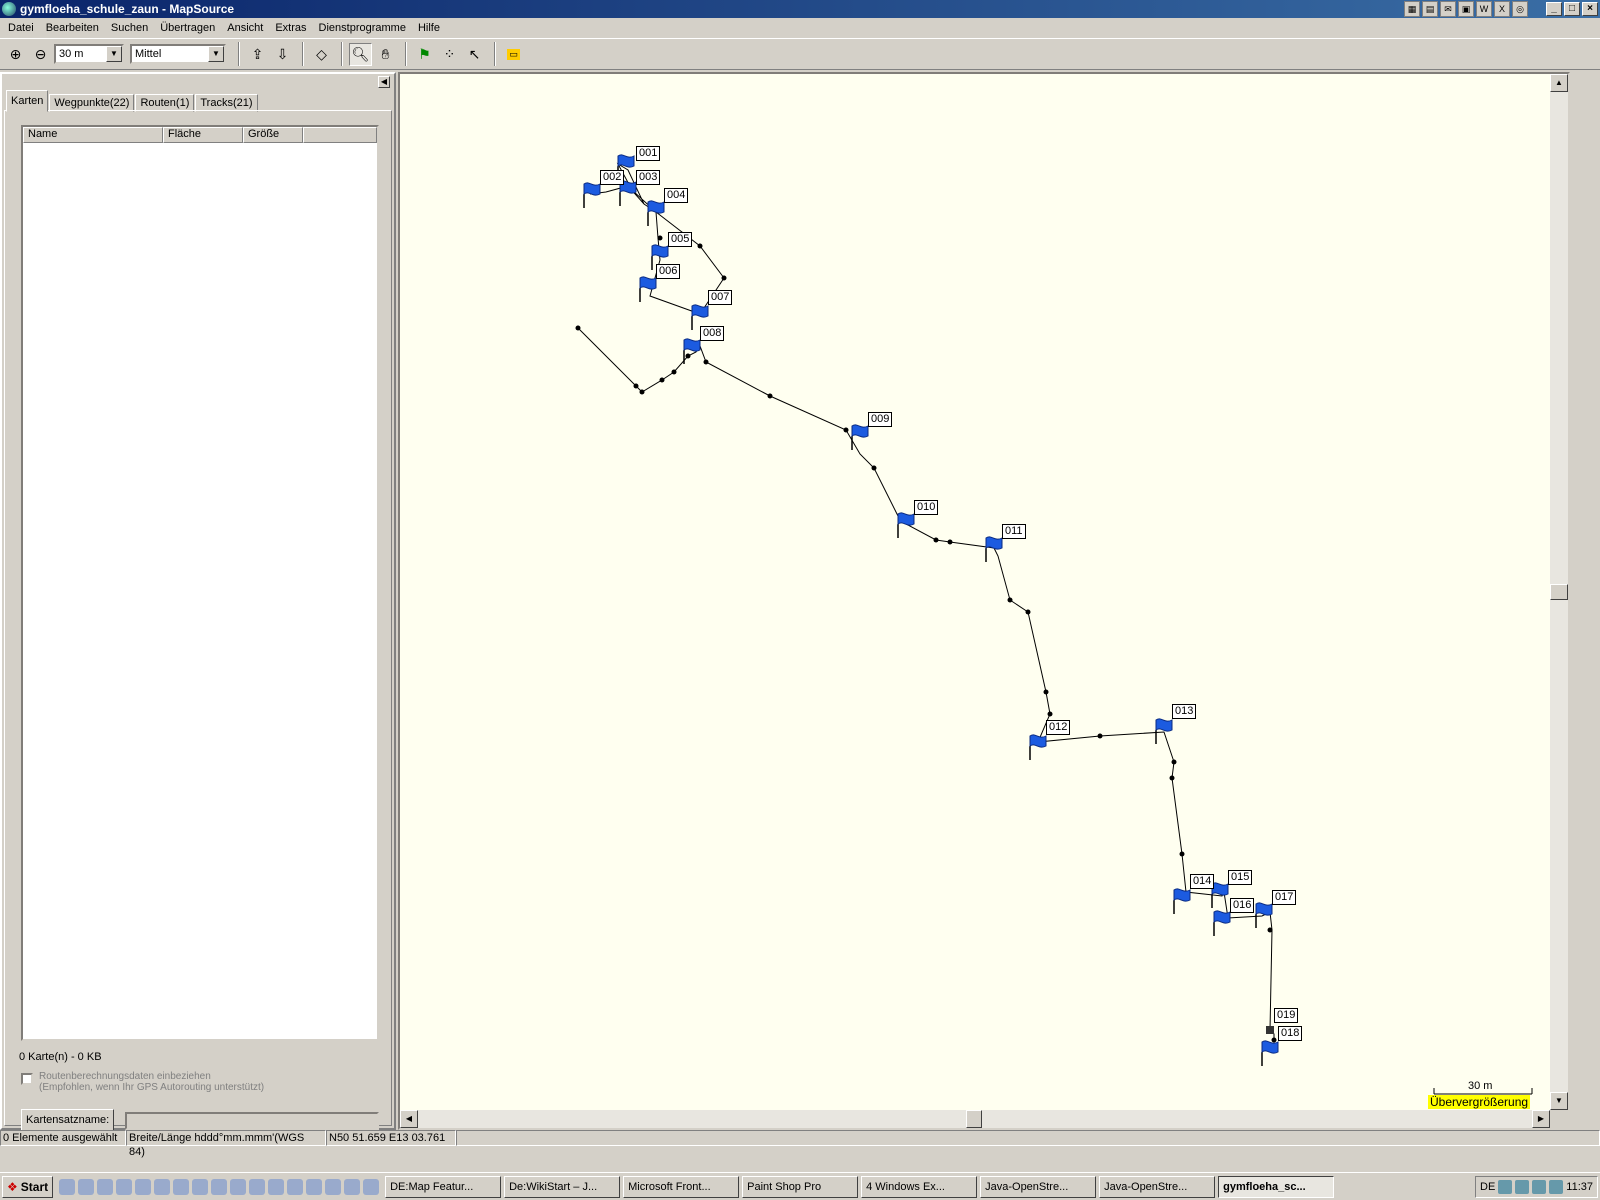 The width and height of the screenshot is (1600, 1200). What do you see at coordinates (429, 28) in the screenshot?
I see `menu-hilfe: Hilfe` at bounding box center [429, 28].